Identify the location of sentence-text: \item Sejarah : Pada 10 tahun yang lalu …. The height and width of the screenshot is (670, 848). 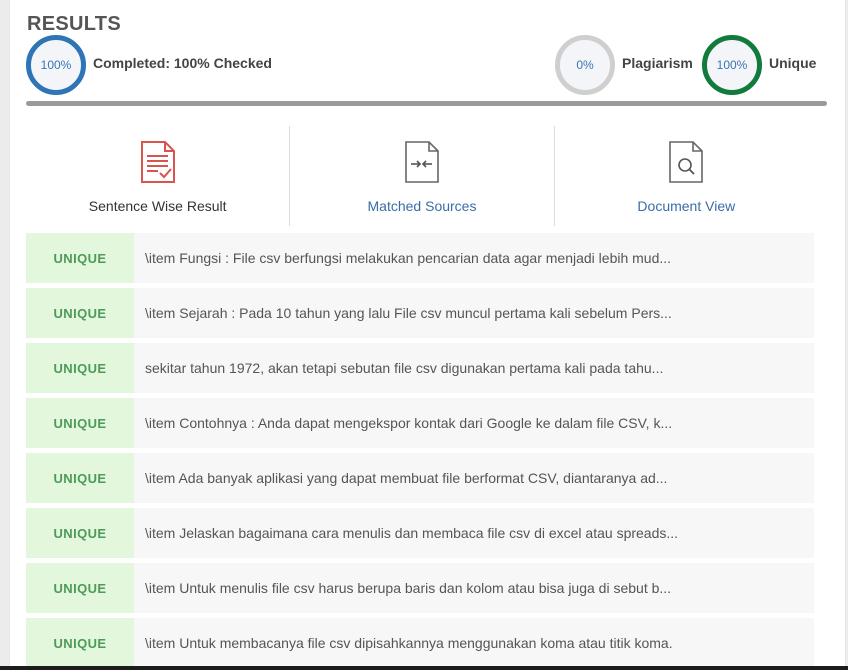
(408, 313).